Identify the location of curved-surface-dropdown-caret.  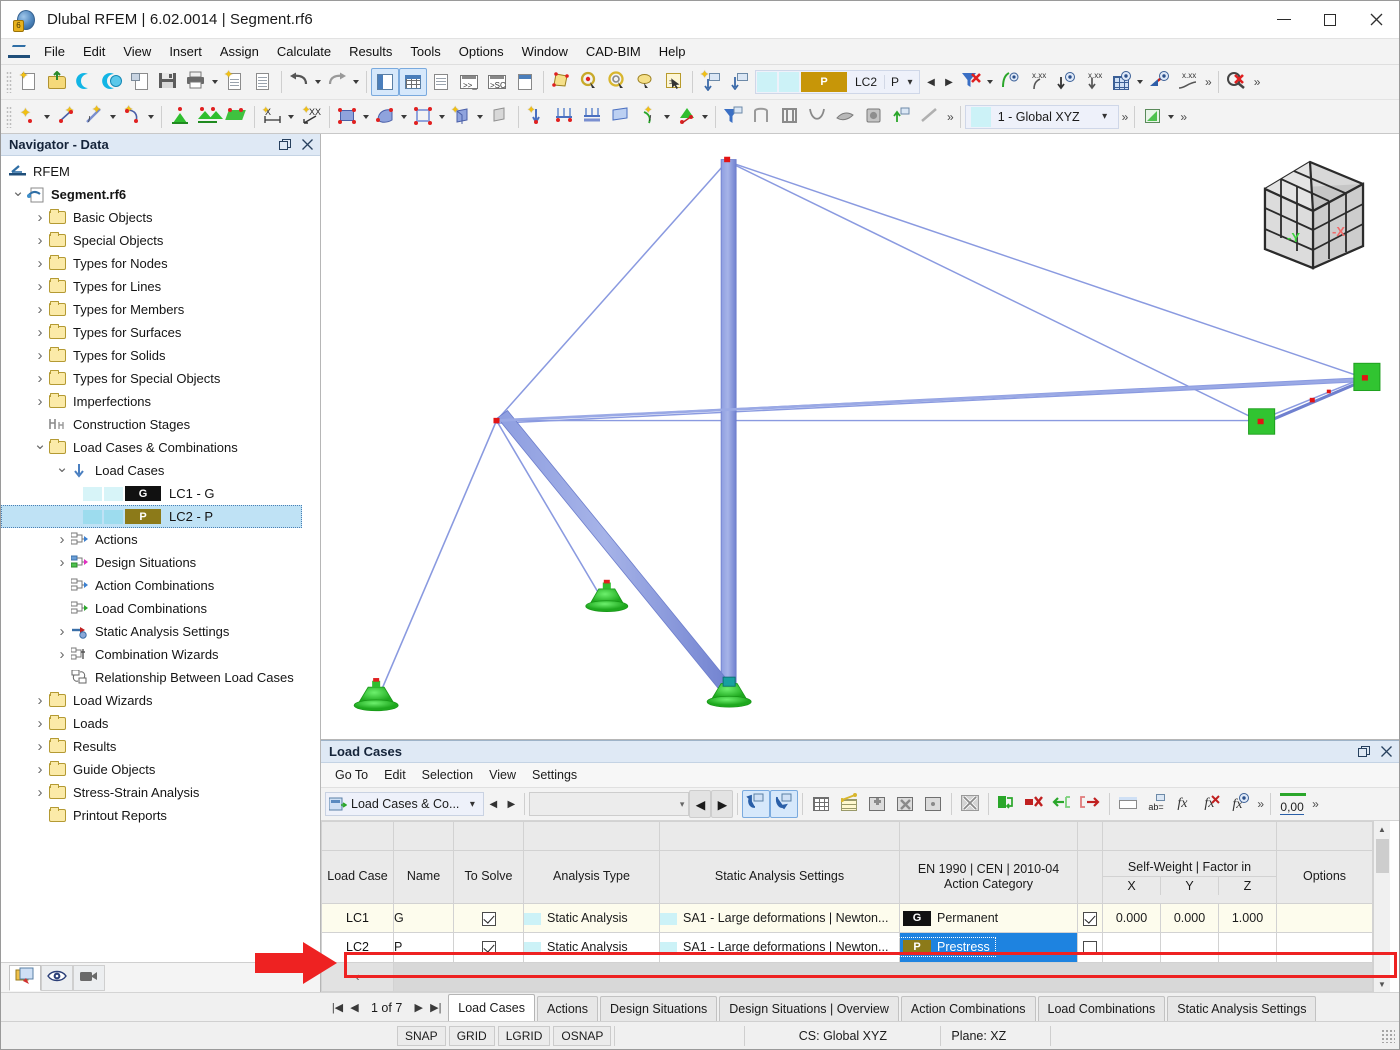
(404, 116).